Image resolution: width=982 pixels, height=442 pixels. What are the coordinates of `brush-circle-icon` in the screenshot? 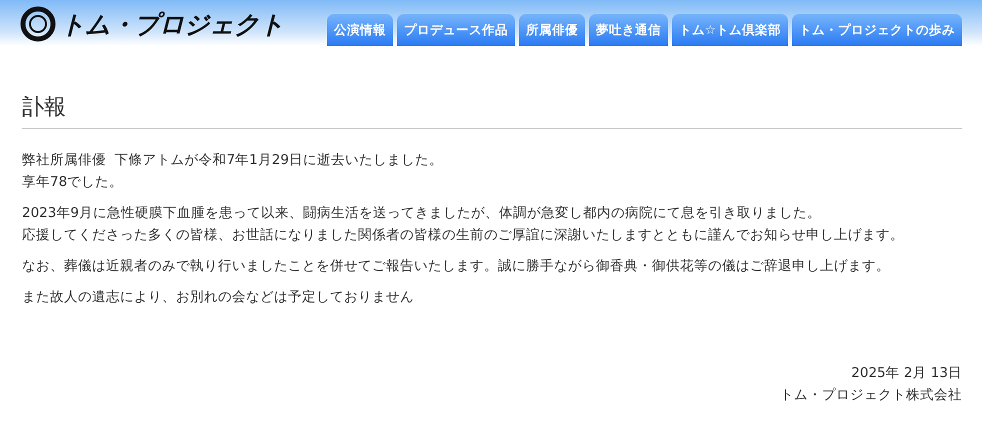 It's located at (38, 24).